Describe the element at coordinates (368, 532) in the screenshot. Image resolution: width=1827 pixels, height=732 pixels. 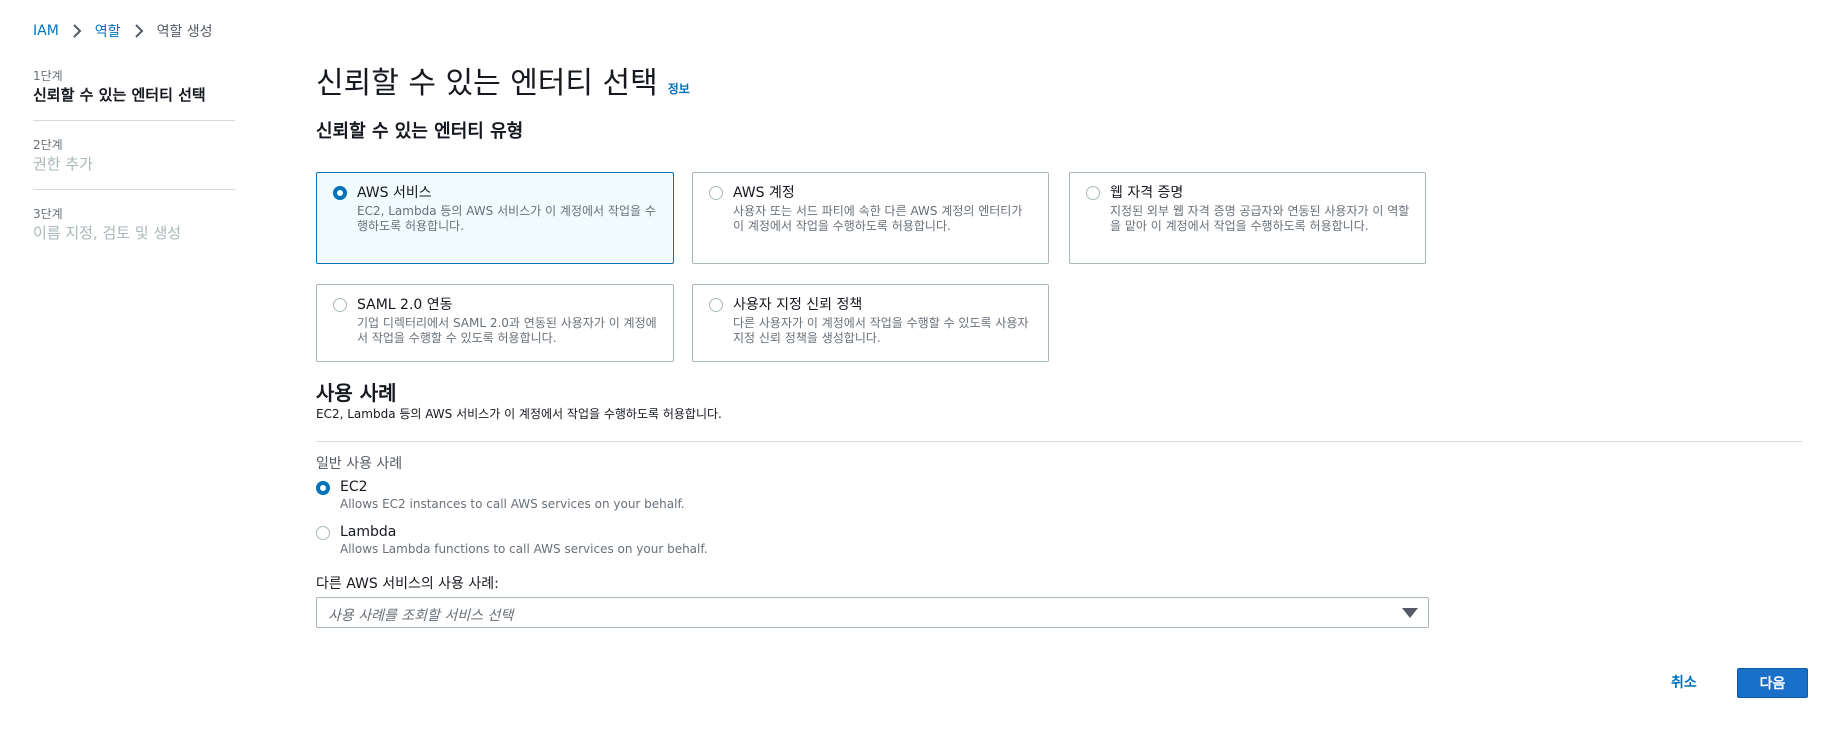
I see `option-title: Lambda` at that location.